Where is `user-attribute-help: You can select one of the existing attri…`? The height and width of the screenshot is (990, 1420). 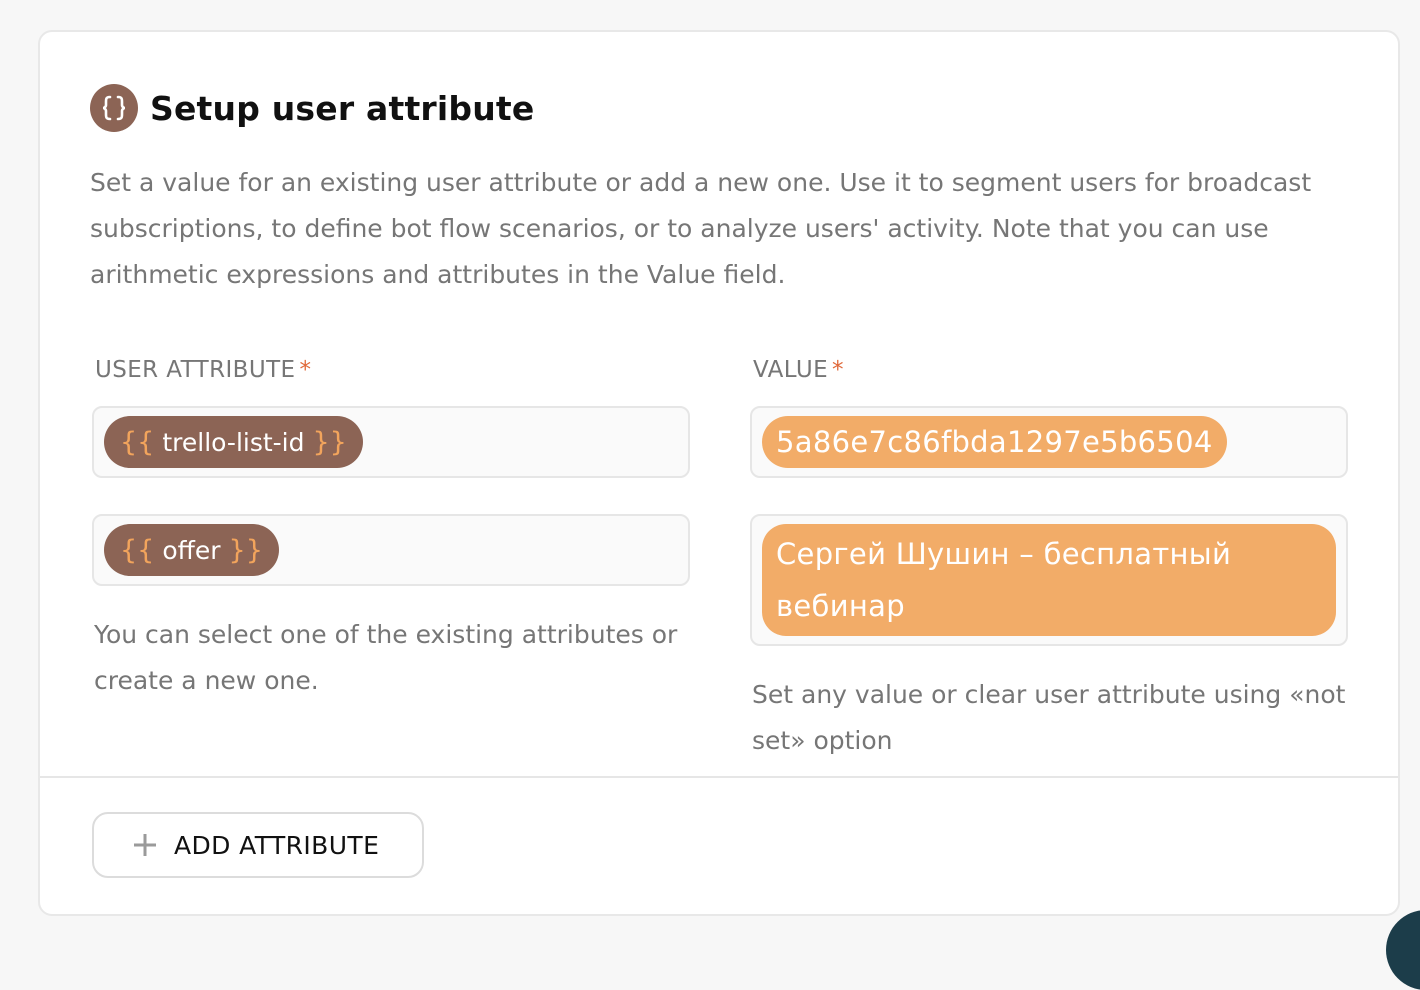
user-attribute-help: You can select one of the existing attri… is located at coordinates (386, 657).